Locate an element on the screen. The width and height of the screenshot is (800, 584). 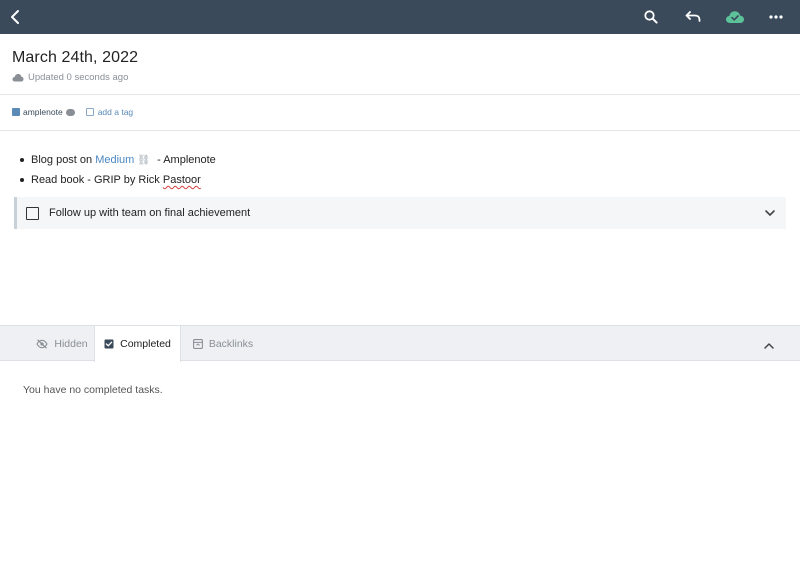
tag-label: amplenote is located at coordinates (43, 112).